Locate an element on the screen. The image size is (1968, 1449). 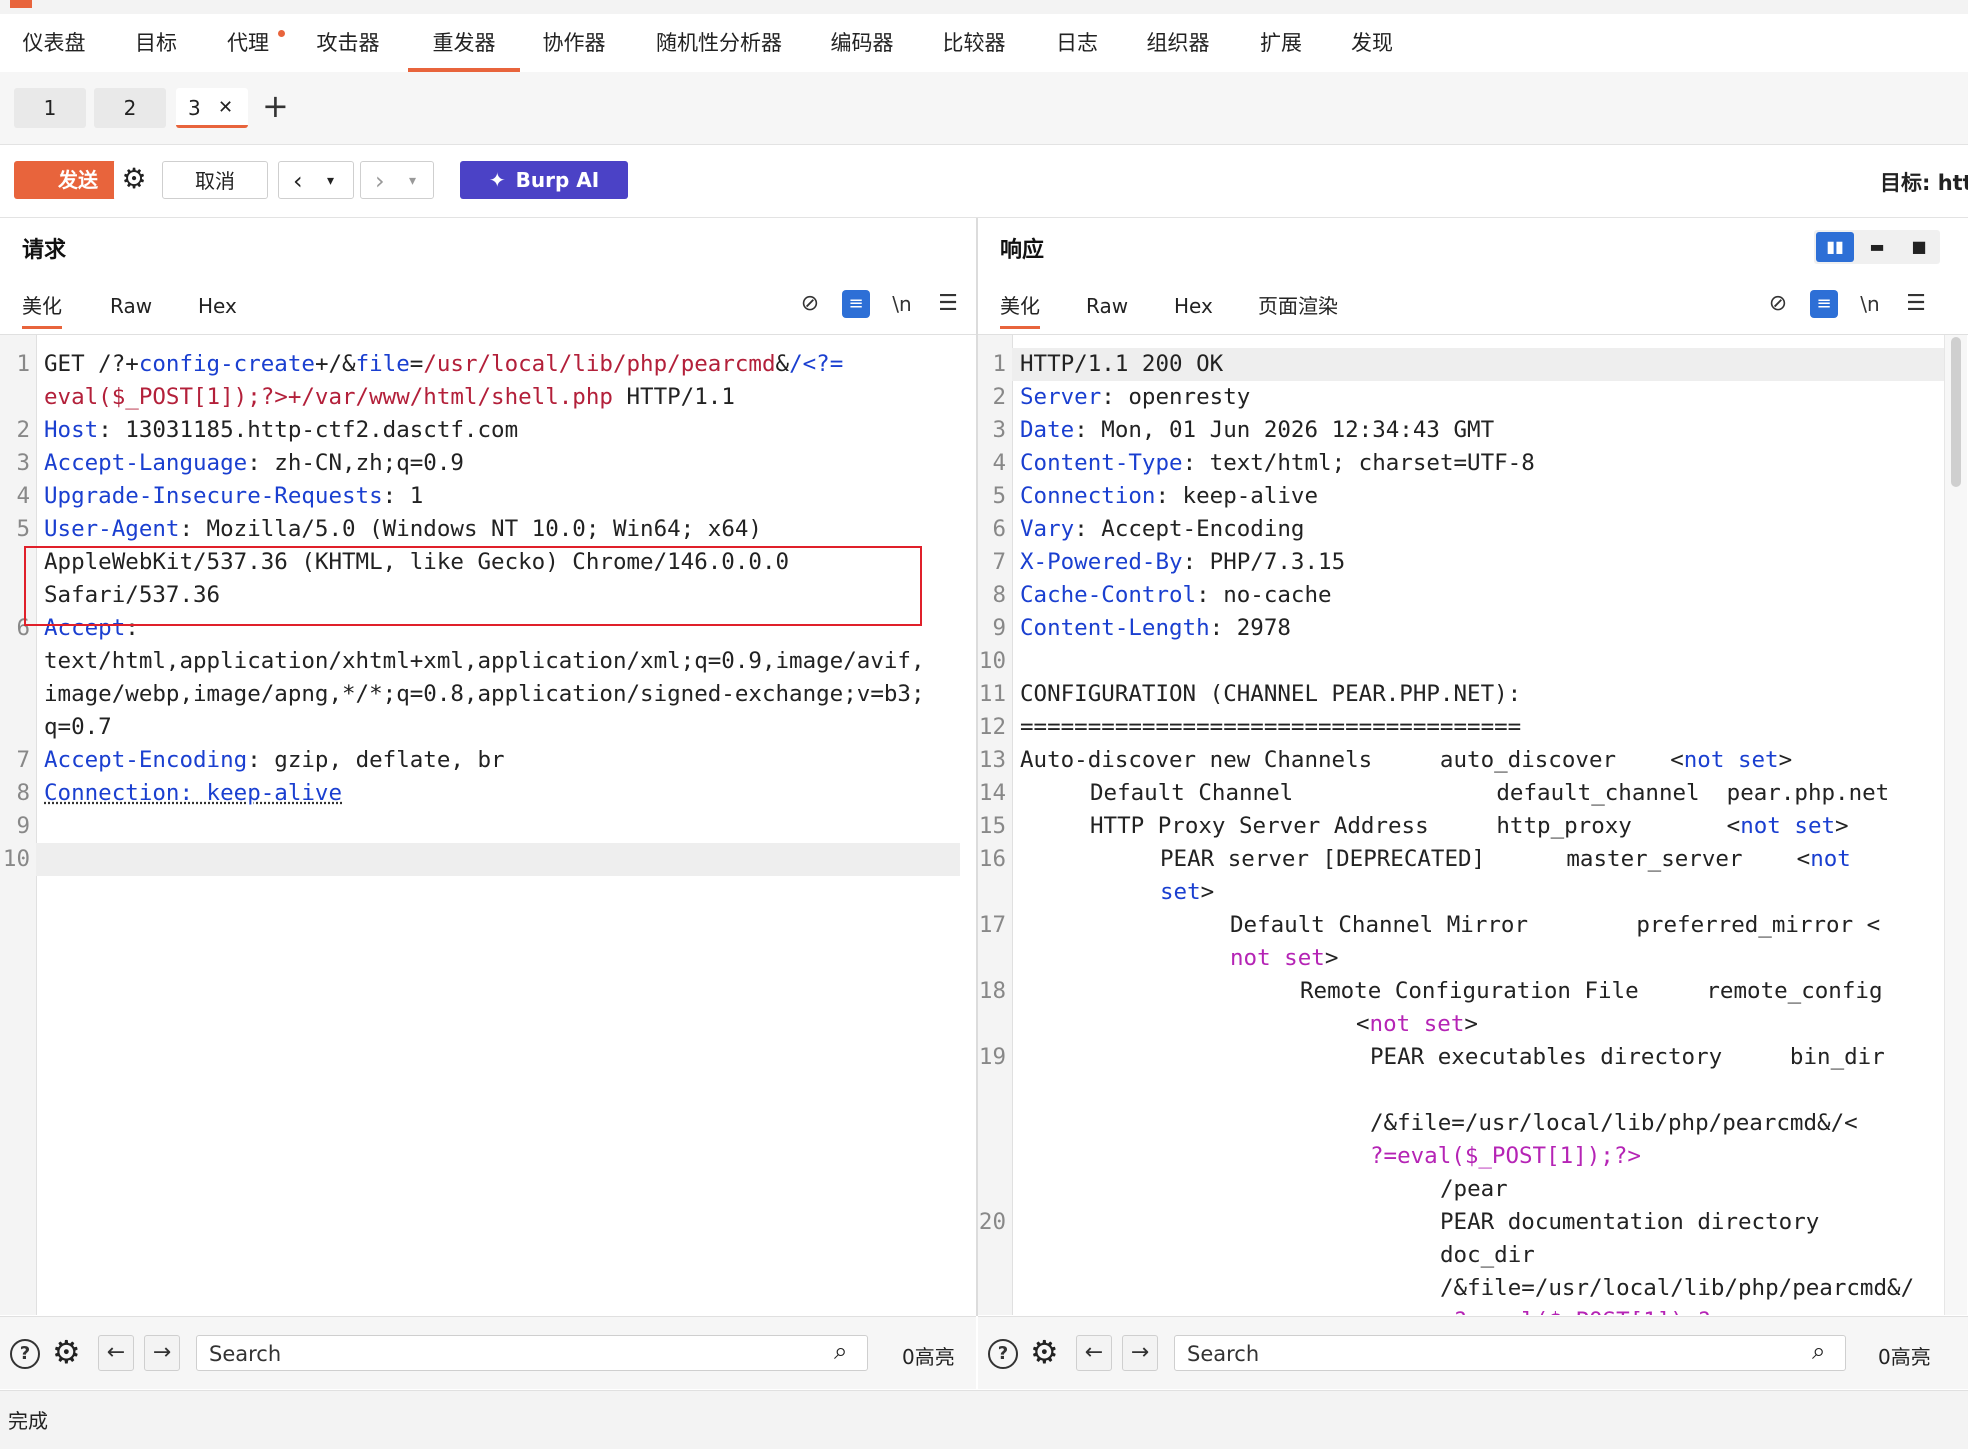
code-line: Date: Mon, 01 Jun 2026 12:34:43 GMT is located at coordinates (1257, 430).